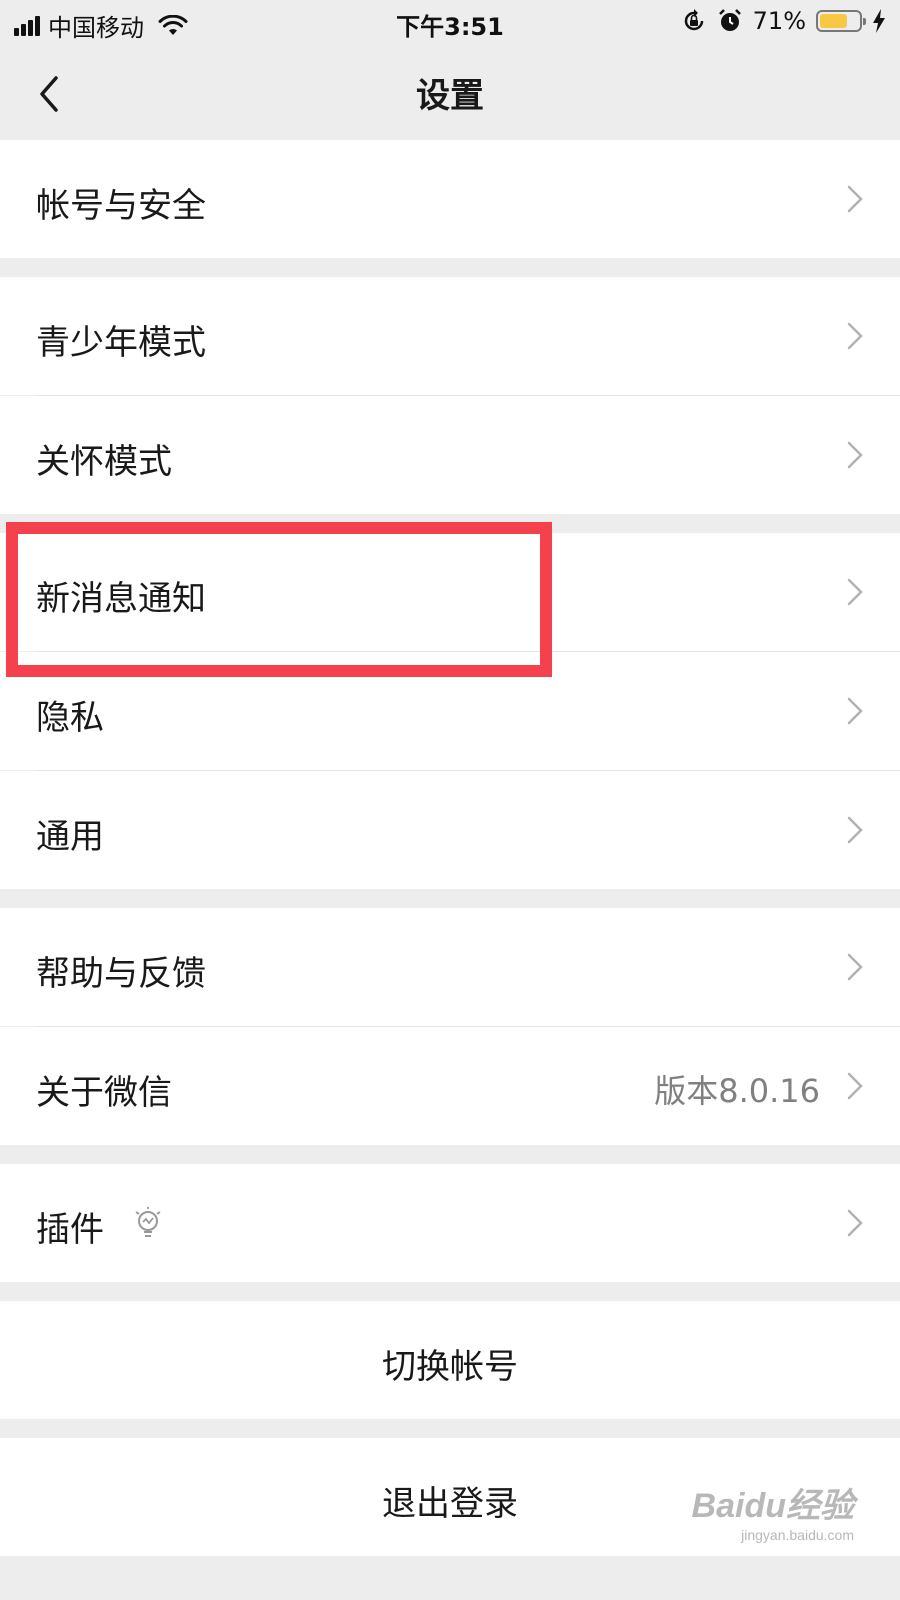  What do you see at coordinates (450, 1223) in the screenshot?
I see `settings-item-plugins: 插件` at bounding box center [450, 1223].